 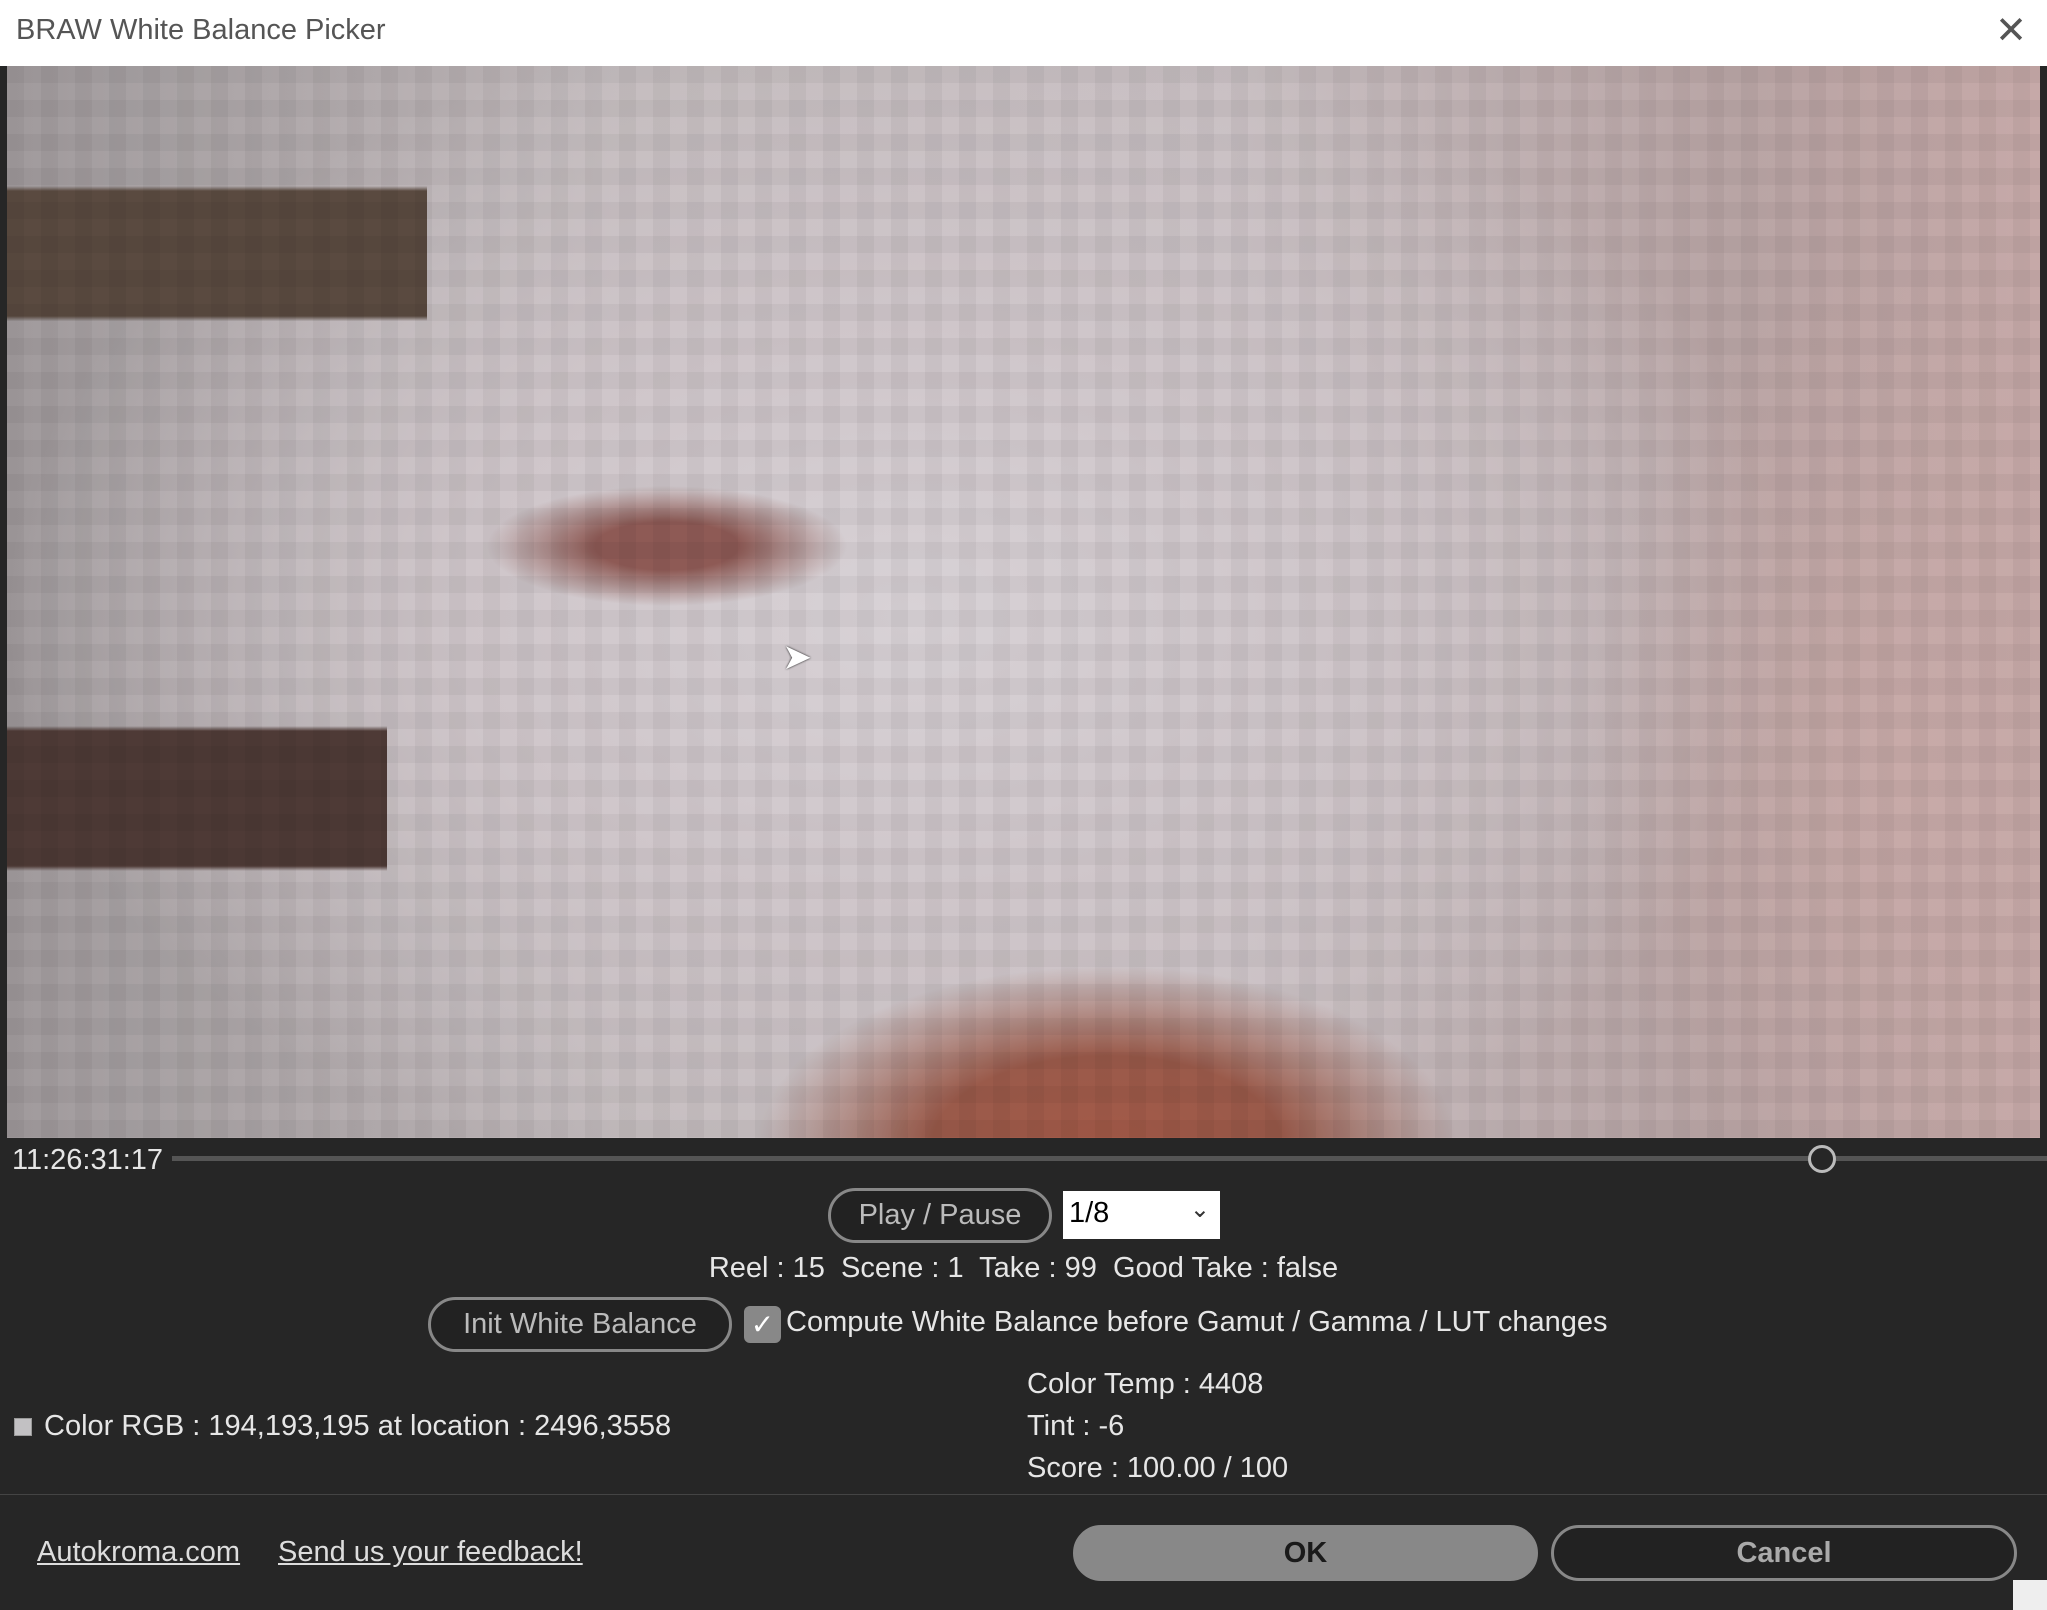 I want to click on checkmark-icon: ✓, so click(x=762, y=1324).